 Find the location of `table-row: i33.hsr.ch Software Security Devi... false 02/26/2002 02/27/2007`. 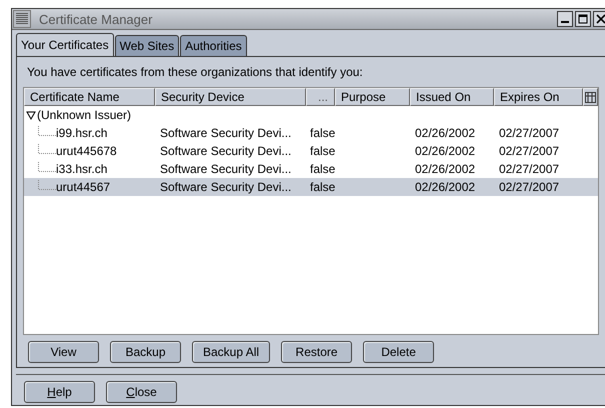

table-row: i33.hsr.ch Software Security Devi... false 02/26/2002 02/27/2007 is located at coordinates (311, 169).